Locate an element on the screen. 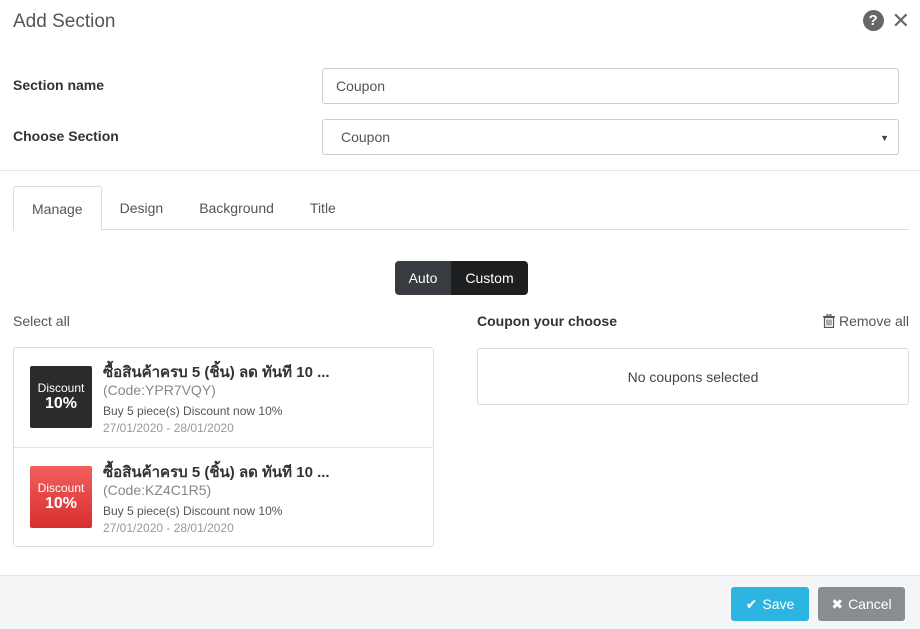 The image size is (920, 629). modal-header: Add Section ? ✕ is located at coordinates (460, 22).